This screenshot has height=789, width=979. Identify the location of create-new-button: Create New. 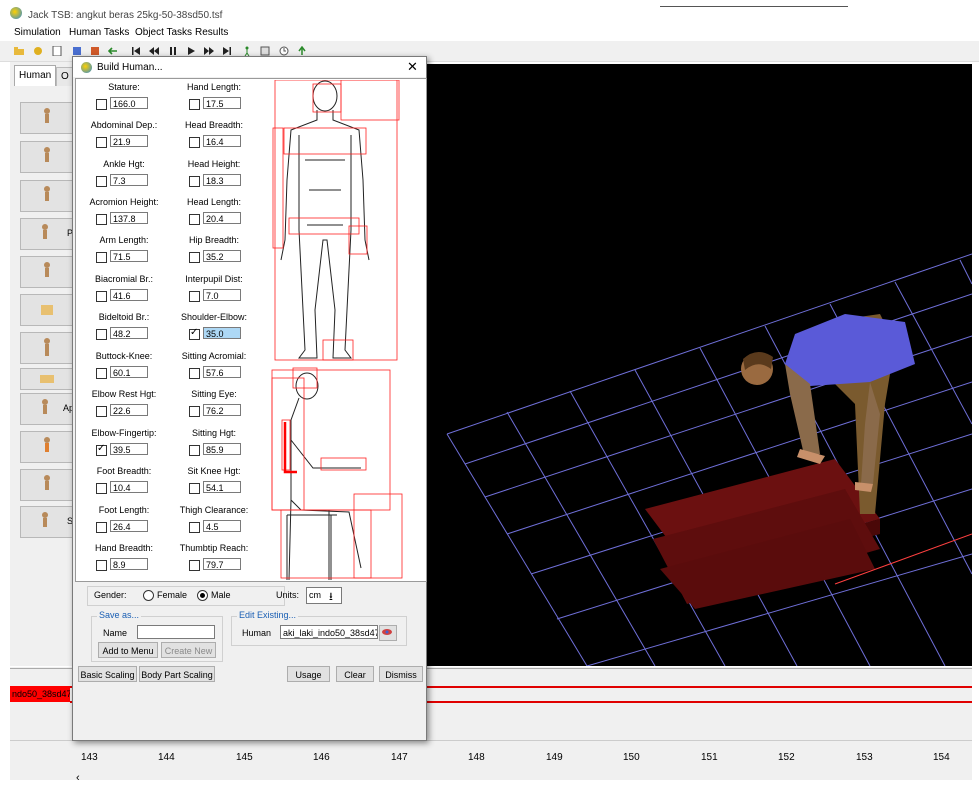
(188, 650).